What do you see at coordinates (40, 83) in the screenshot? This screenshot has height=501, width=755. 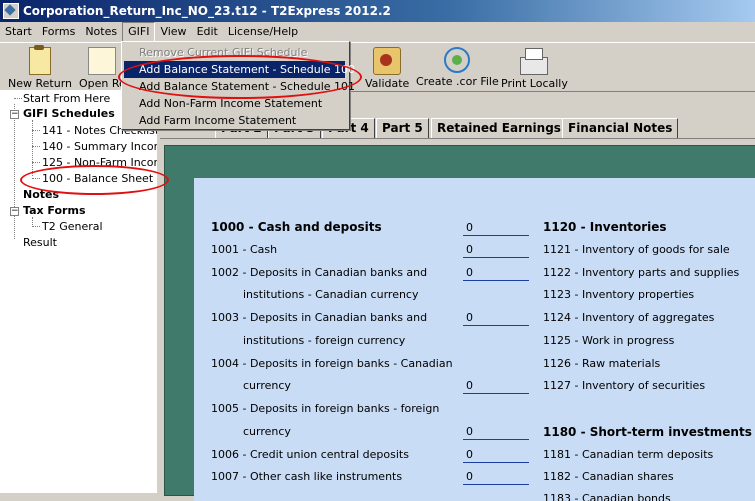 I see `new-return-label: New Return` at bounding box center [40, 83].